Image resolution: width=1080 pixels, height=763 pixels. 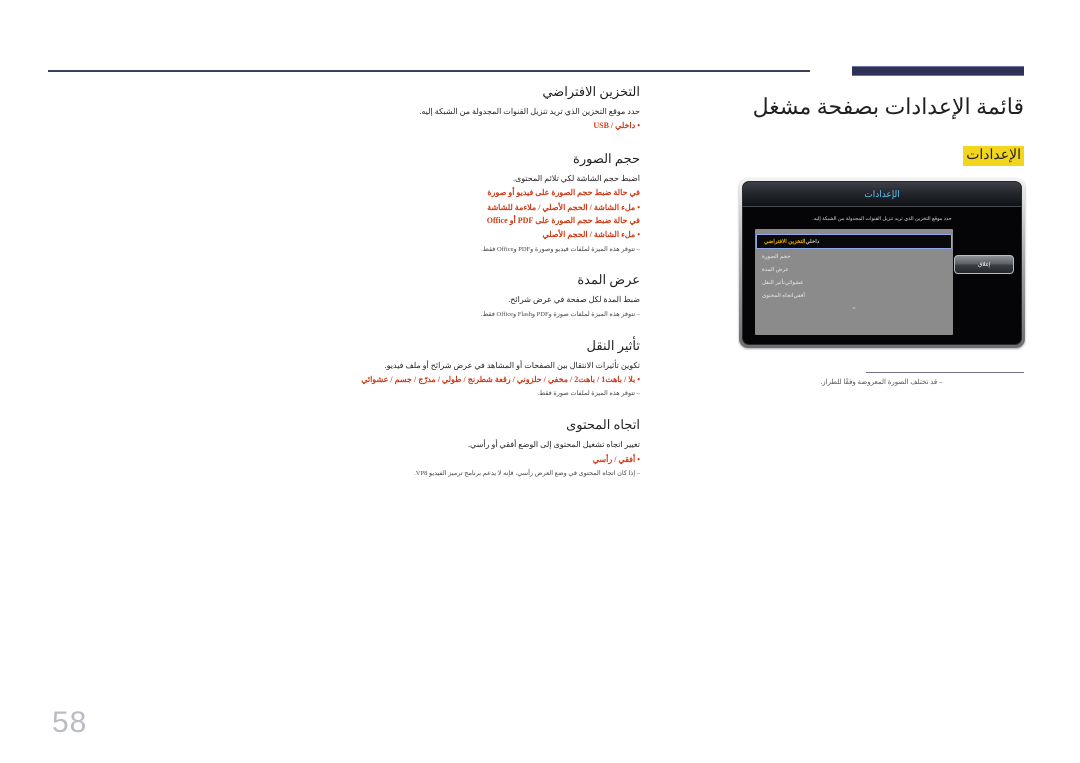 I want to click on setting-description: ضبط المدة لكل صفحة في عرض شرائح., so click(x=574, y=300).